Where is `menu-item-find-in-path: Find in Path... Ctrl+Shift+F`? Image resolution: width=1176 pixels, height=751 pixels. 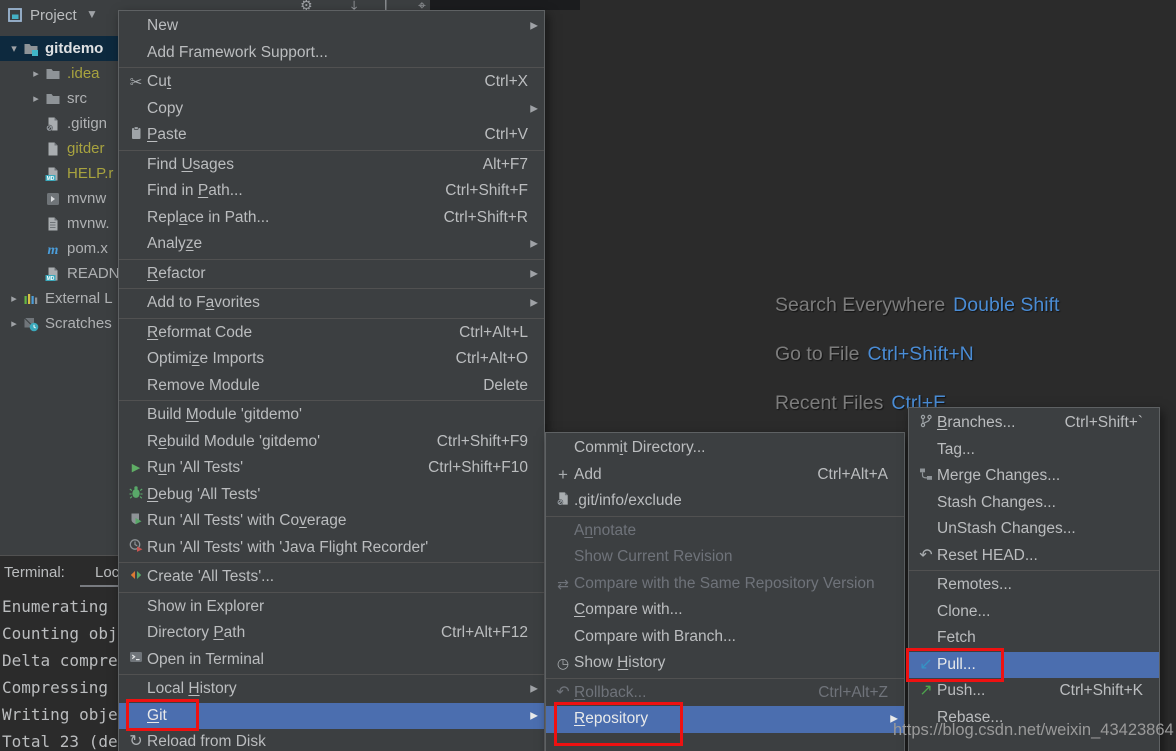 menu-item-find-in-path: Find in Path... Ctrl+Shift+F is located at coordinates (331, 191).